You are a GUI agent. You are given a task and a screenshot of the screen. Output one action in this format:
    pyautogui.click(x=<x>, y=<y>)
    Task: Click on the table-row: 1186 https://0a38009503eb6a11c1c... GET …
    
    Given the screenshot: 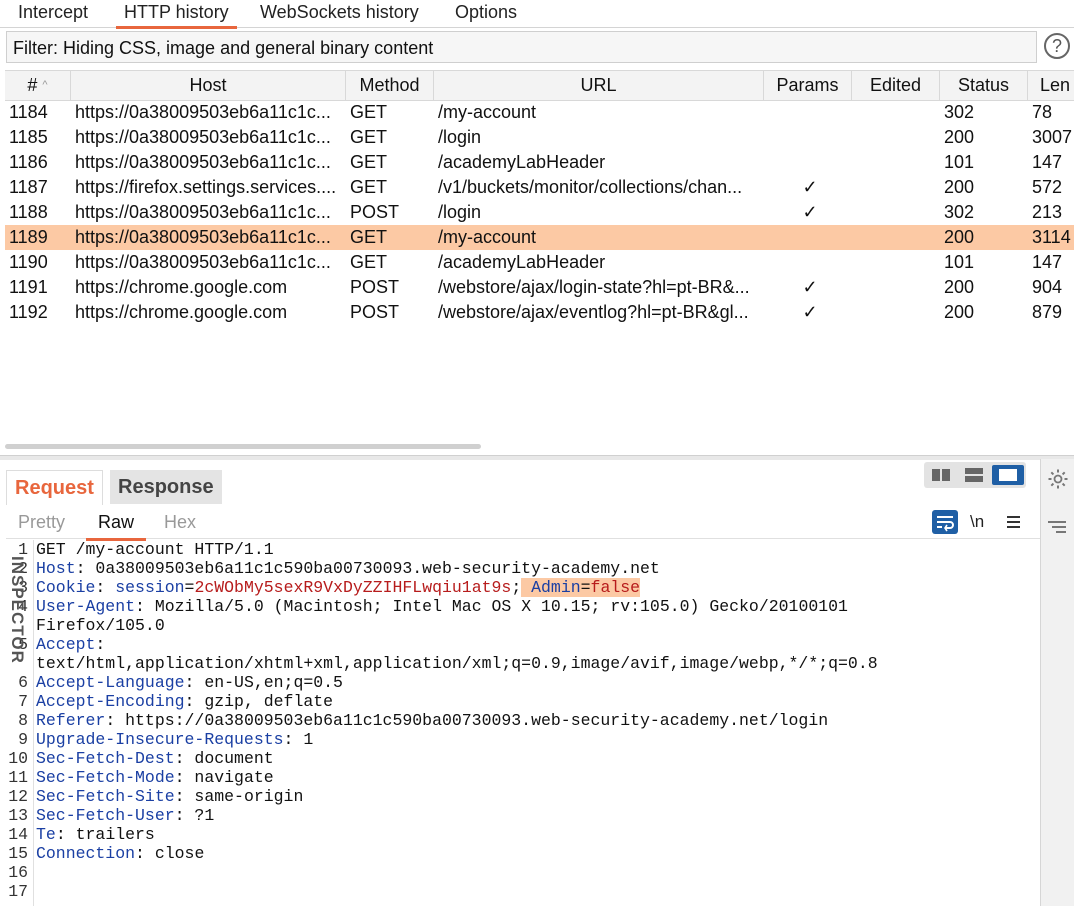 What is the action you would take?
    pyautogui.click(x=539, y=162)
    